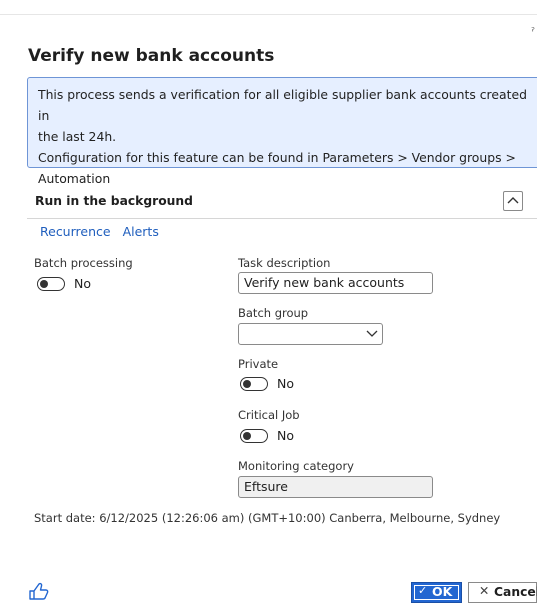 The width and height of the screenshot is (537, 604). I want to click on section-title: Run in the background, so click(114, 201).